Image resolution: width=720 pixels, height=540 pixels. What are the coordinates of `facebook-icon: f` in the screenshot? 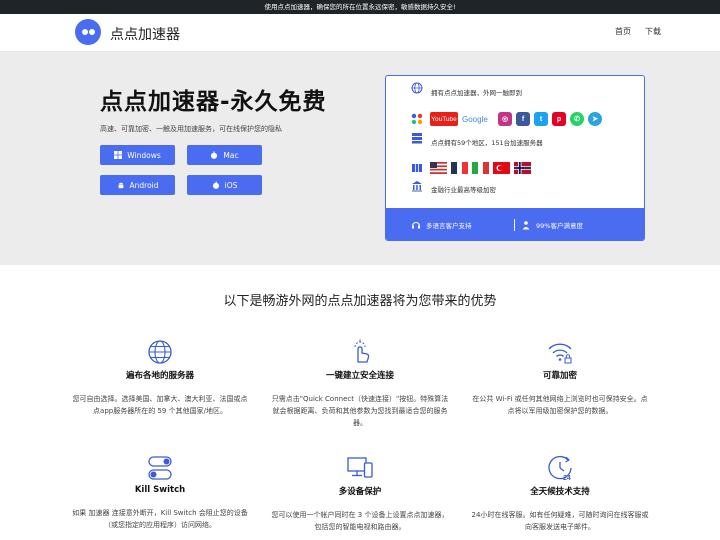 It's located at (523, 119).